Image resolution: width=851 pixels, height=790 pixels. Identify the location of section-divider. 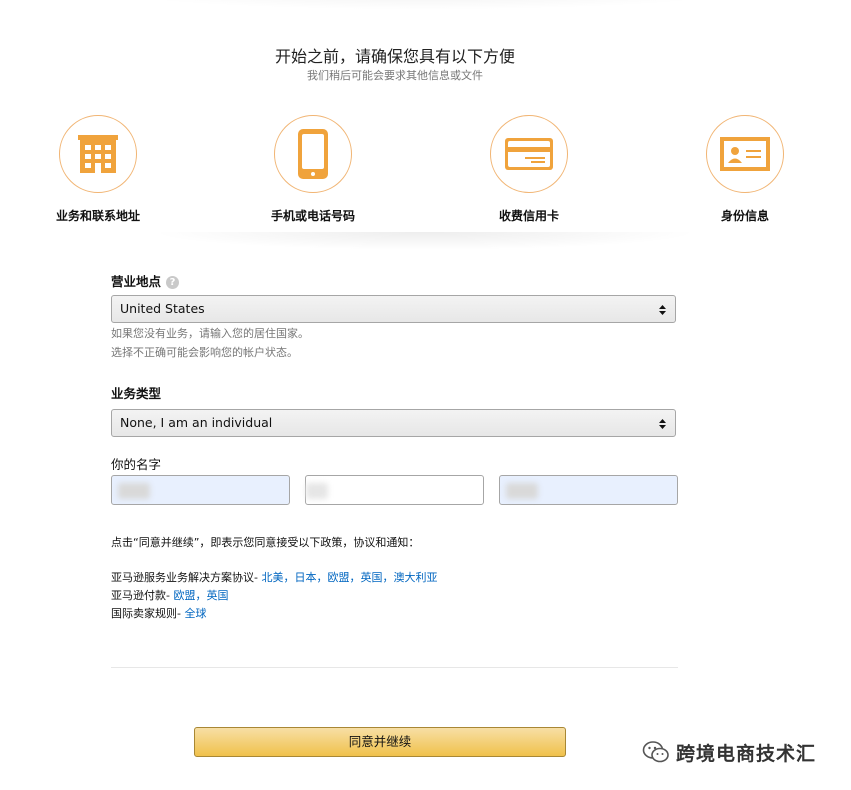
(425, 241).